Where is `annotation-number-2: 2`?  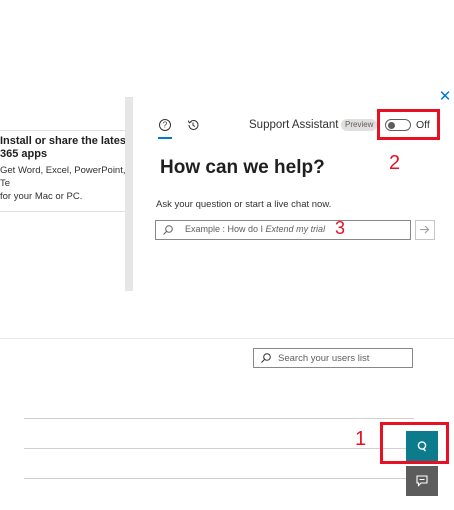 annotation-number-2: 2 is located at coordinates (395, 163).